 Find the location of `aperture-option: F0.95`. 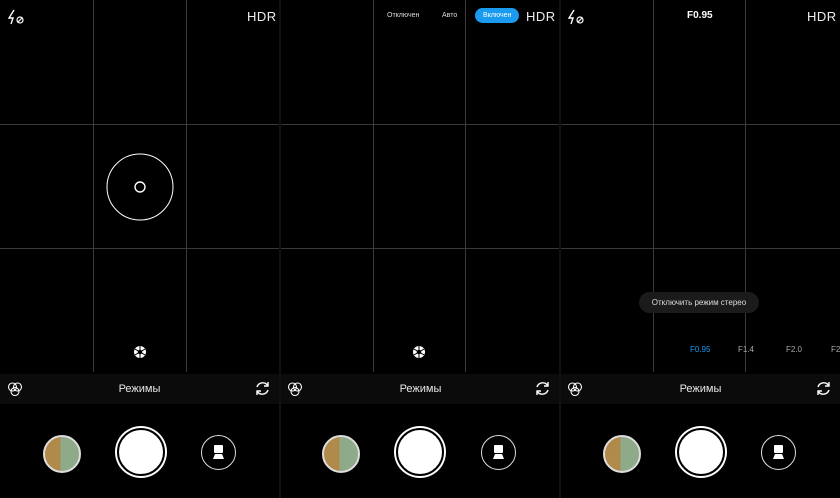

aperture-option: F0.95 is located at coordinates (700, 349).